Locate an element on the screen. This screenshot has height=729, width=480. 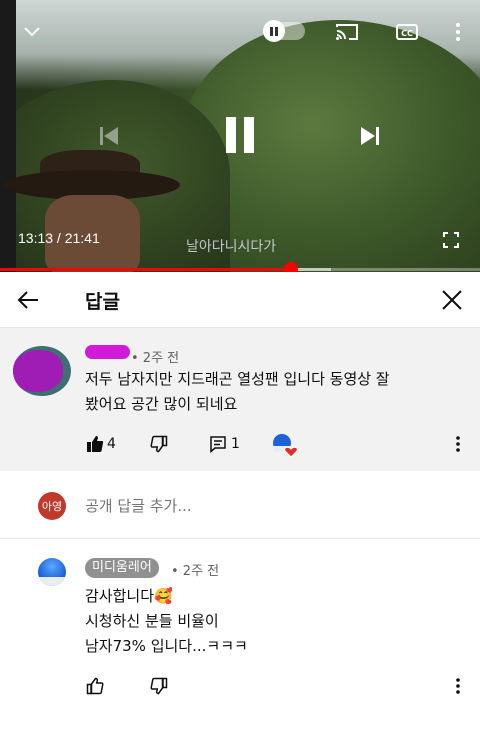
comment-text-line1: 저두 남자지만 지드래곤 열성팬 입니다 동영상 잘 is located at coordinates (237, 379).